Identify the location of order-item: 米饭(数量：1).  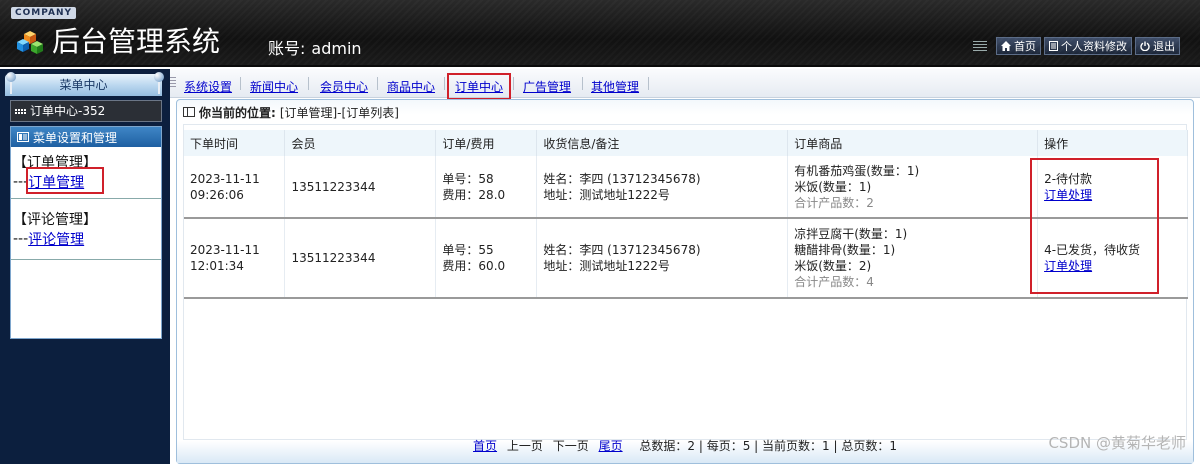
(833, 186).